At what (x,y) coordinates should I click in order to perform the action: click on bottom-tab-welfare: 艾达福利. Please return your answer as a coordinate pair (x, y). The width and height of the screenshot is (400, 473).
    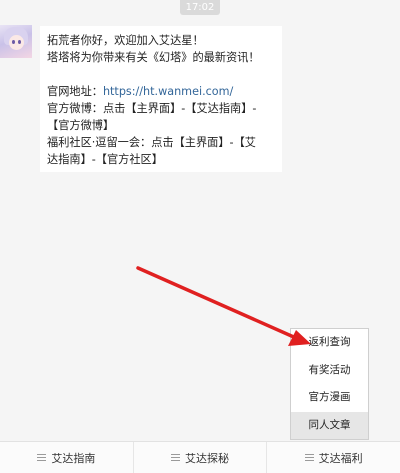
    Looking at the image, I should click on (333, 457).